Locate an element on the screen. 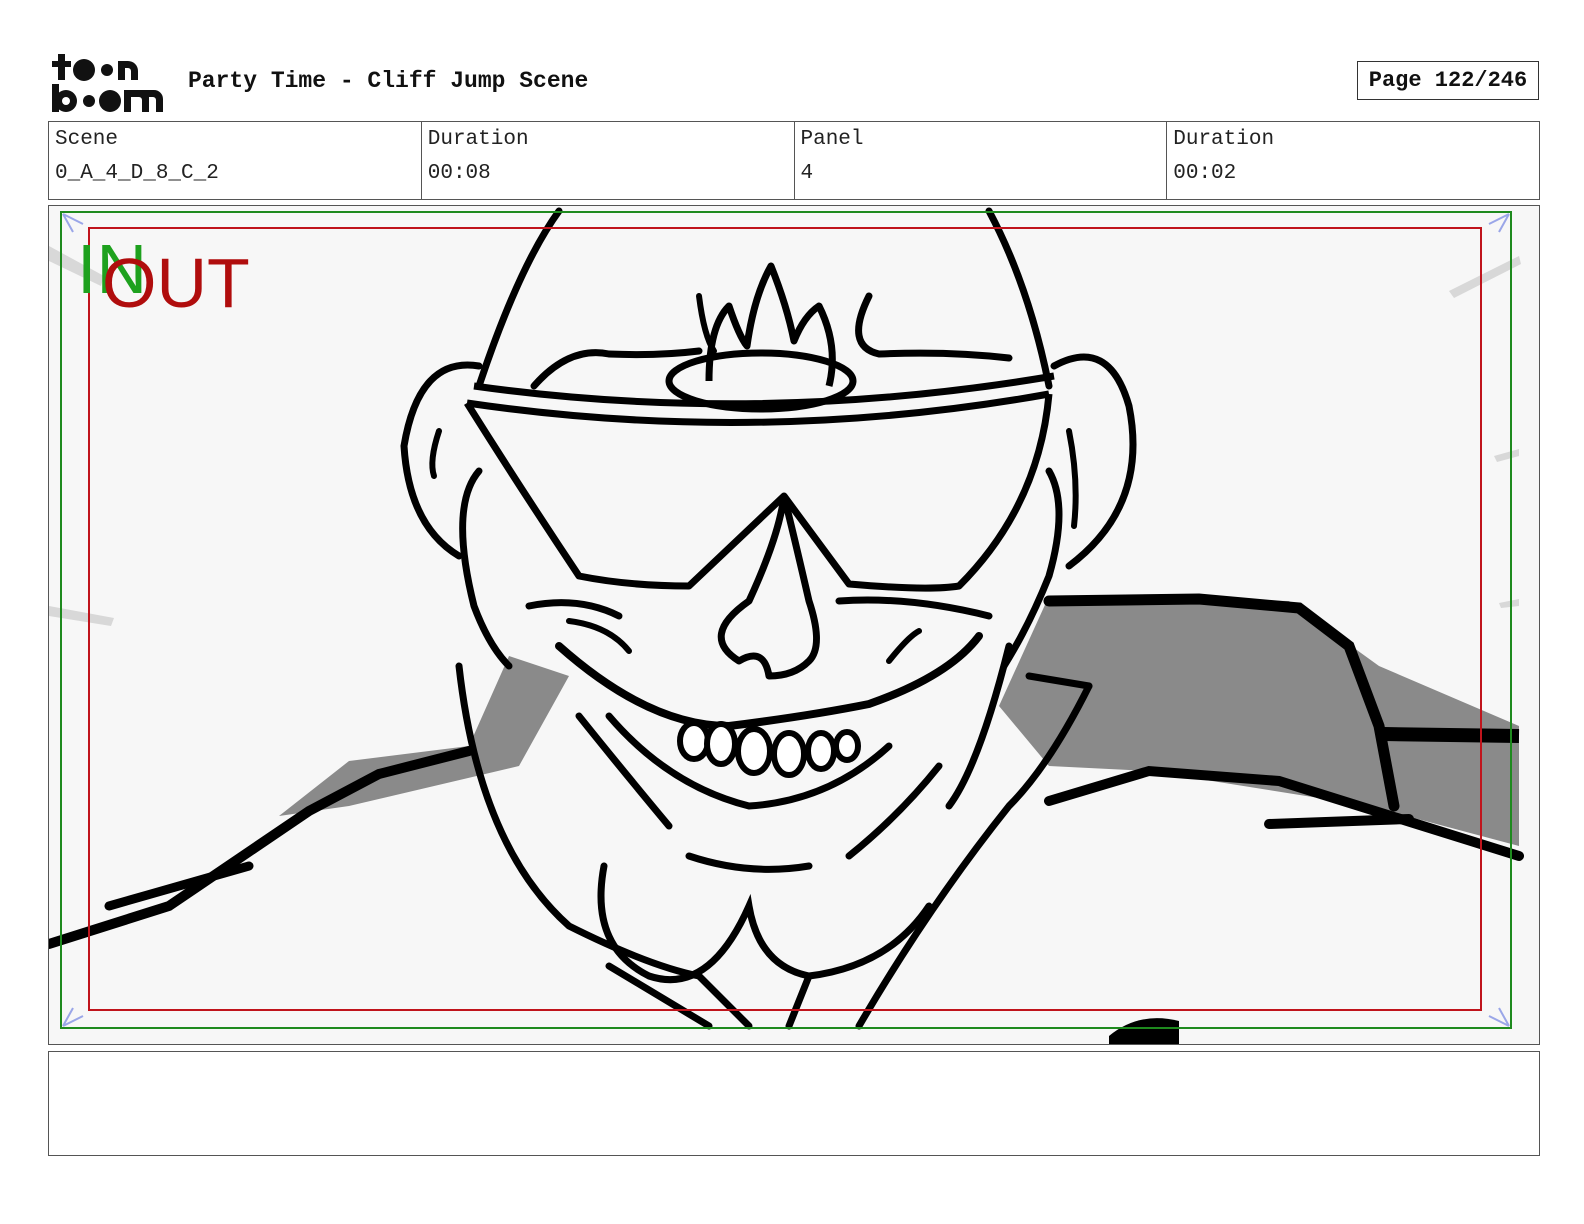 The image size is (1584, 1224). scene-duration-cell: Duration 00:08 is located at coordinates (608, 160).